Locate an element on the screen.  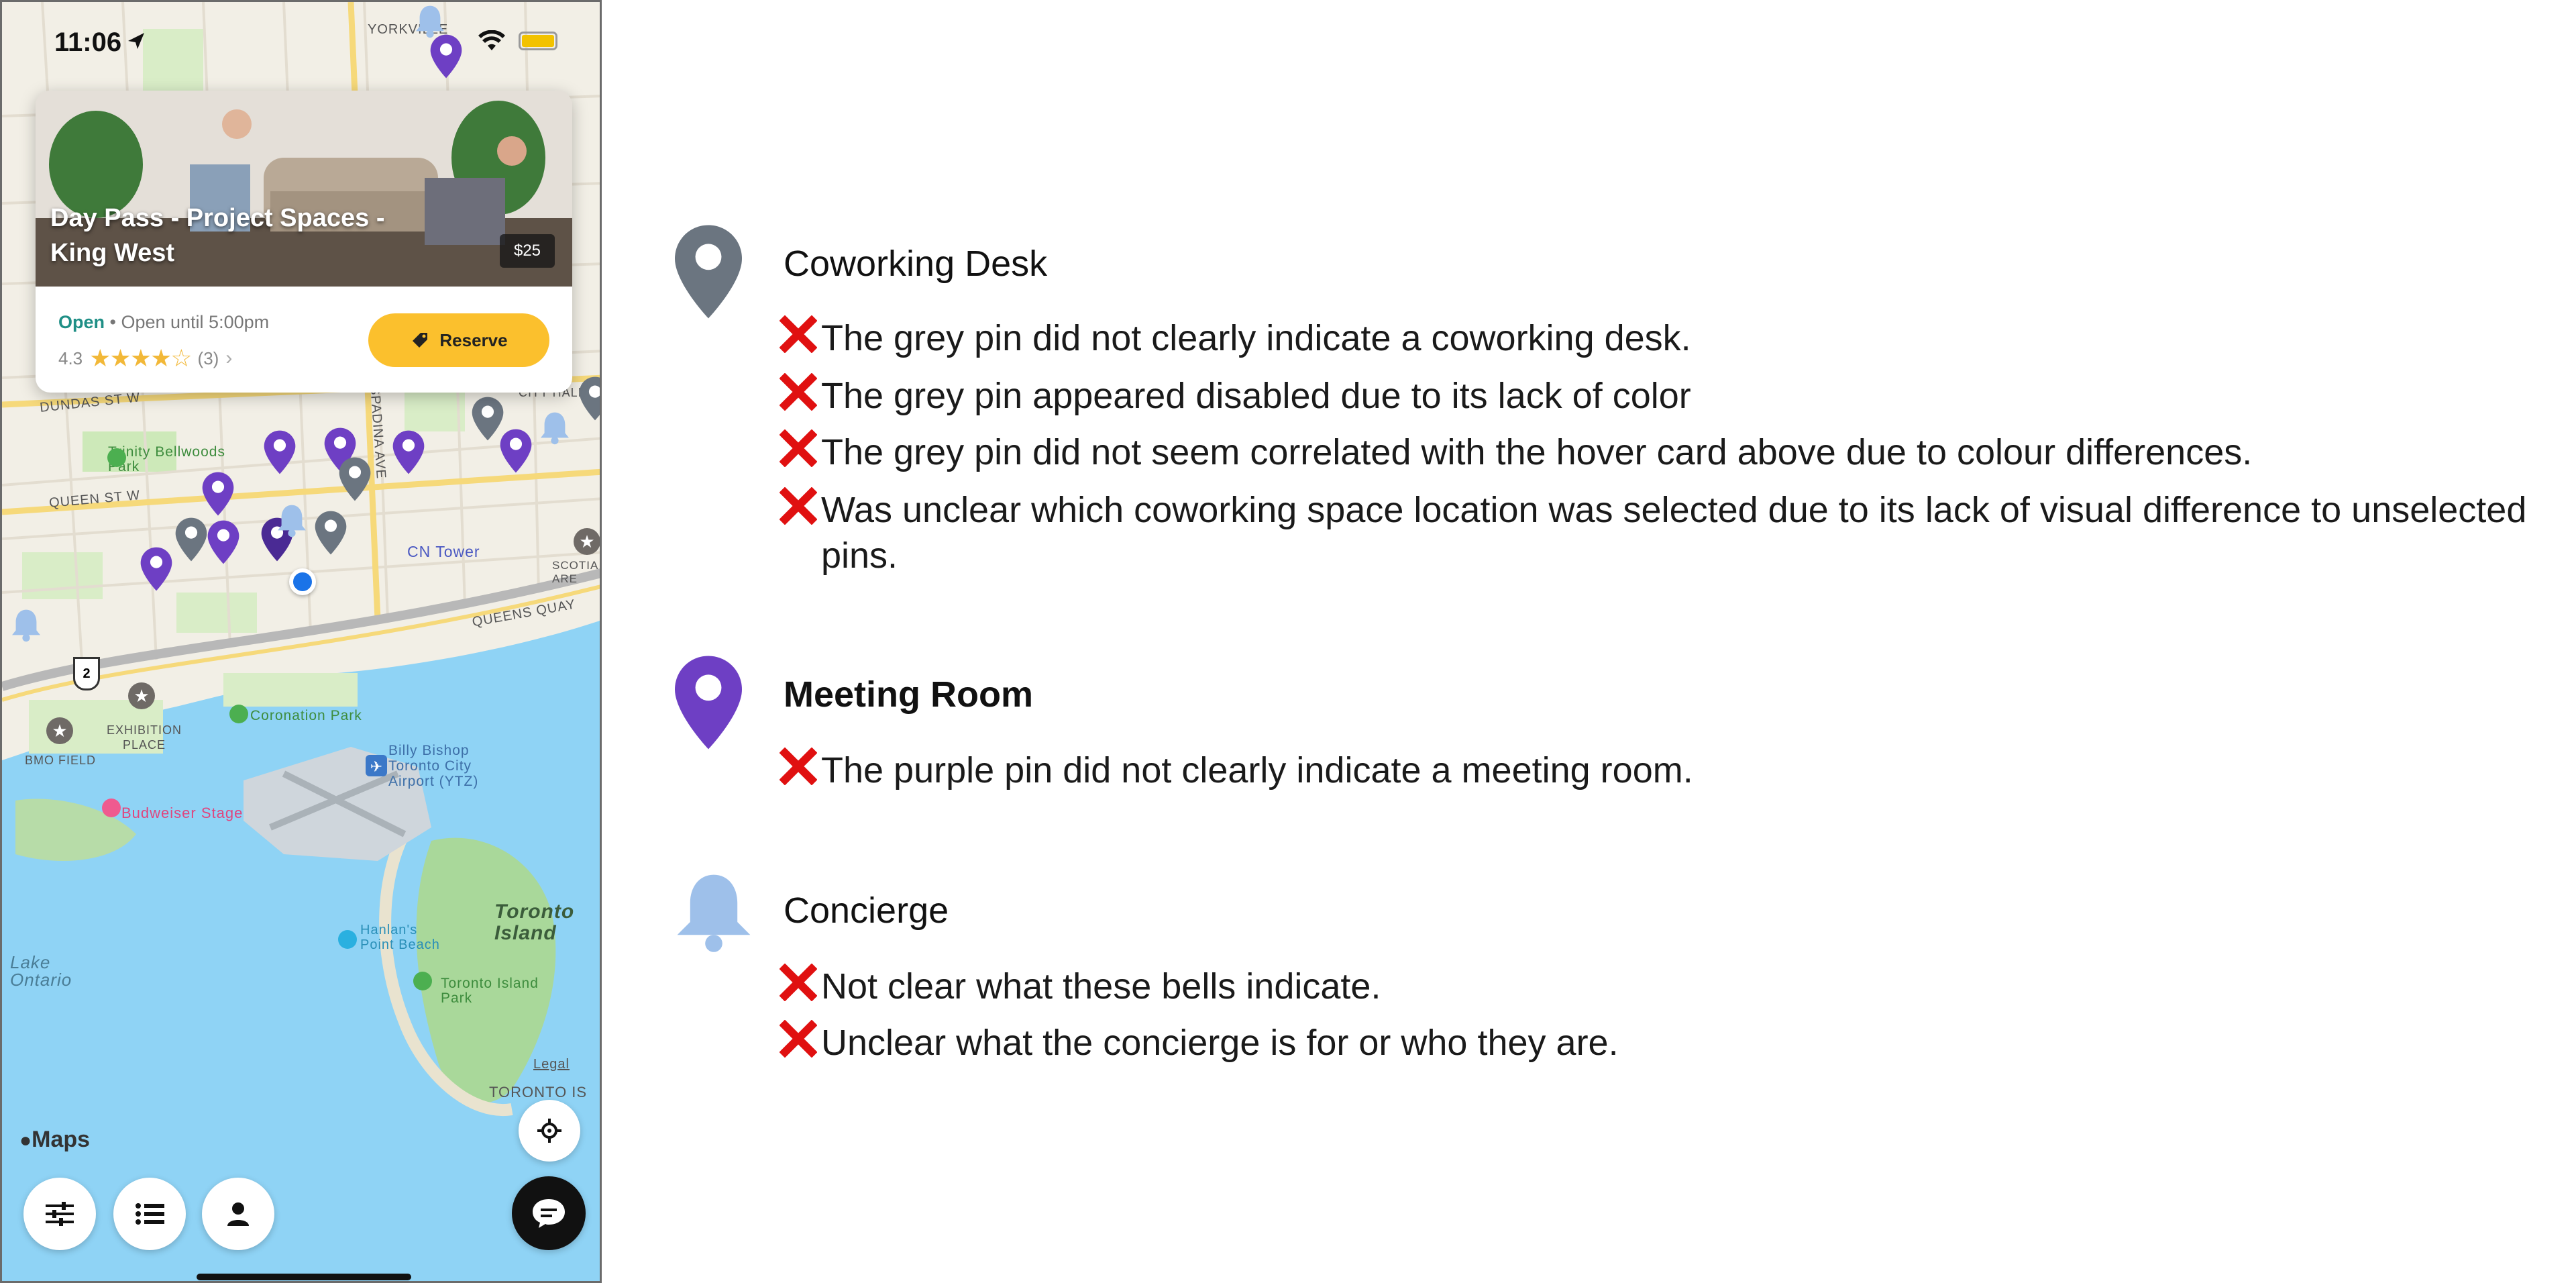
location-arrow-icon is located at coordinates (136, 41).